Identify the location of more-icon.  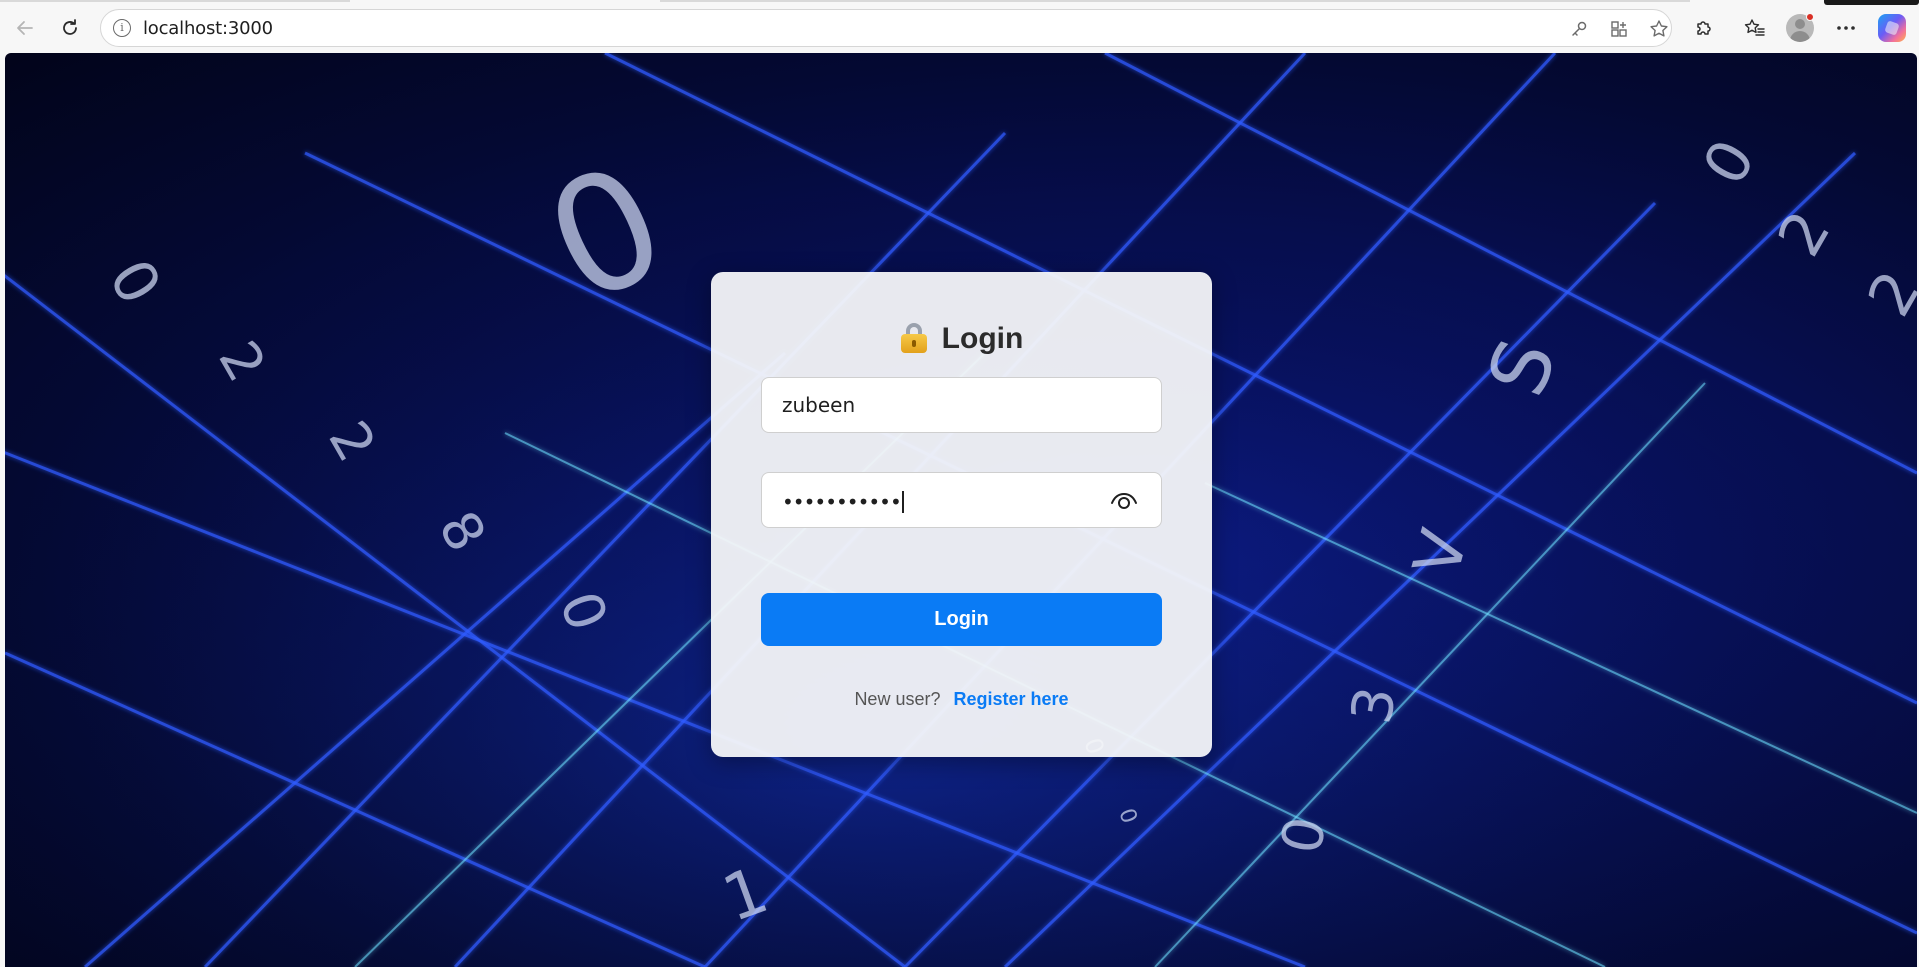
(1846, 28).